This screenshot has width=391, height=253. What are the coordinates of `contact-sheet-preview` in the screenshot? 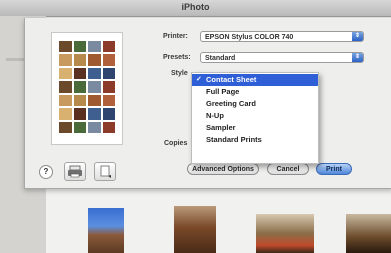 It's located at (87, 88).